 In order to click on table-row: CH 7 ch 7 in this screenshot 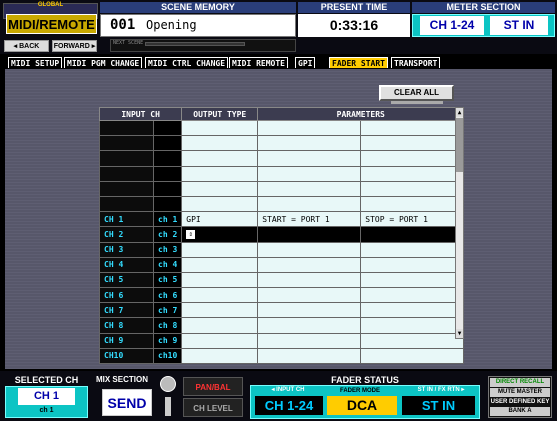, I will do `click(282, 310)`.